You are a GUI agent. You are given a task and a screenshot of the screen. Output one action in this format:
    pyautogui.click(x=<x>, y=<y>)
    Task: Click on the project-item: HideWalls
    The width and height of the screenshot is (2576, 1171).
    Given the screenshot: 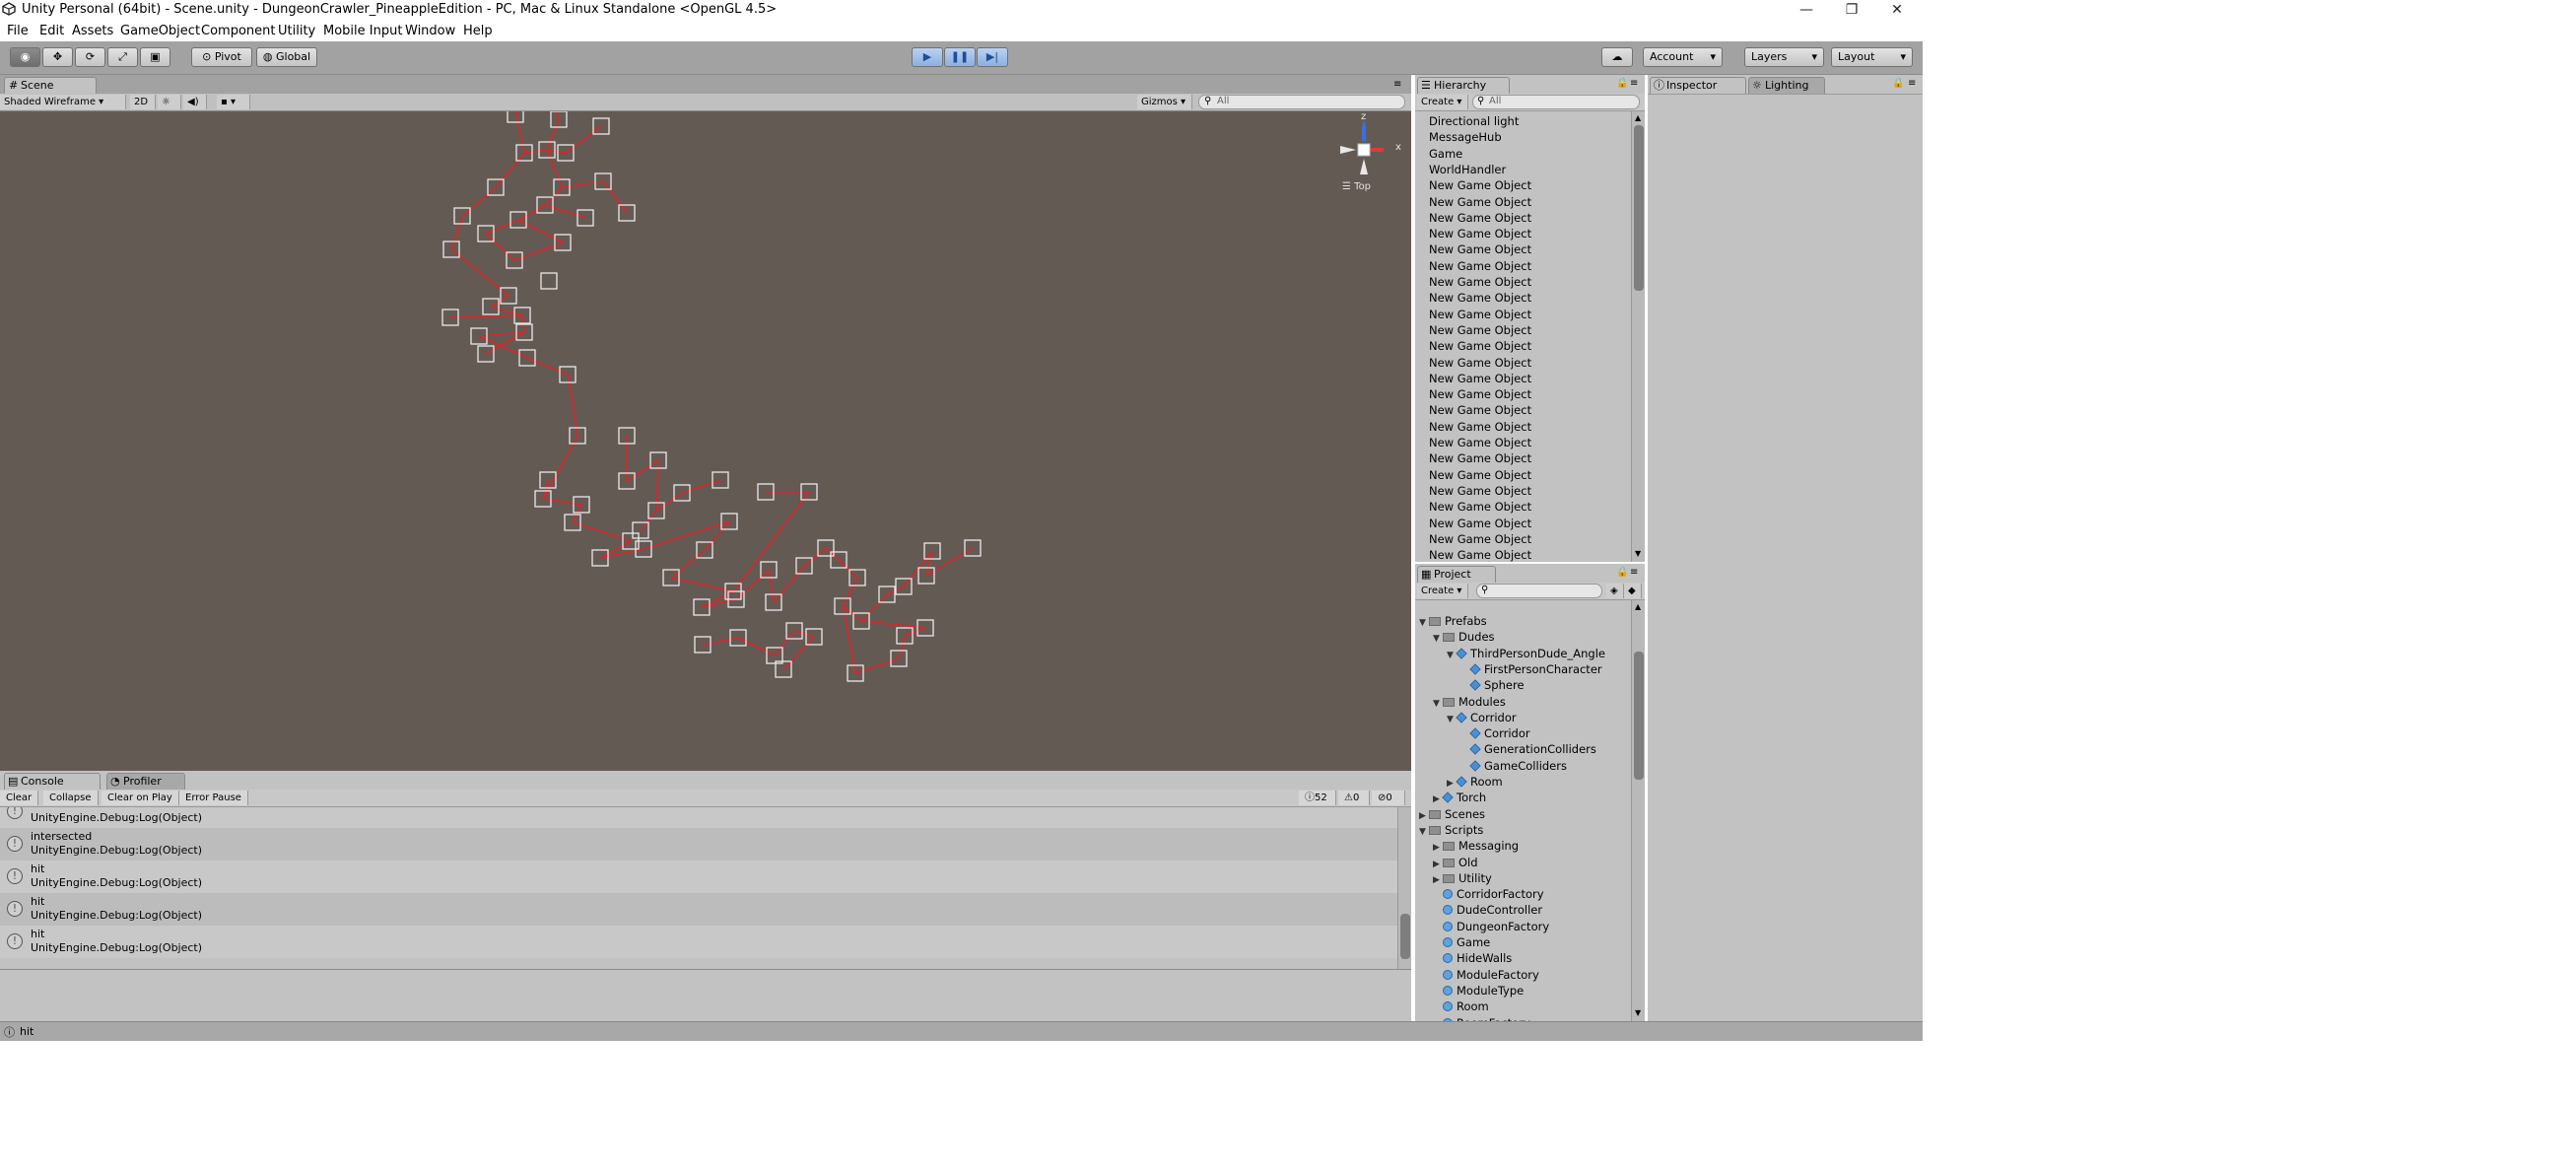 What is the action you would take?
    pyautogui.click(x=1472, y=958)
    